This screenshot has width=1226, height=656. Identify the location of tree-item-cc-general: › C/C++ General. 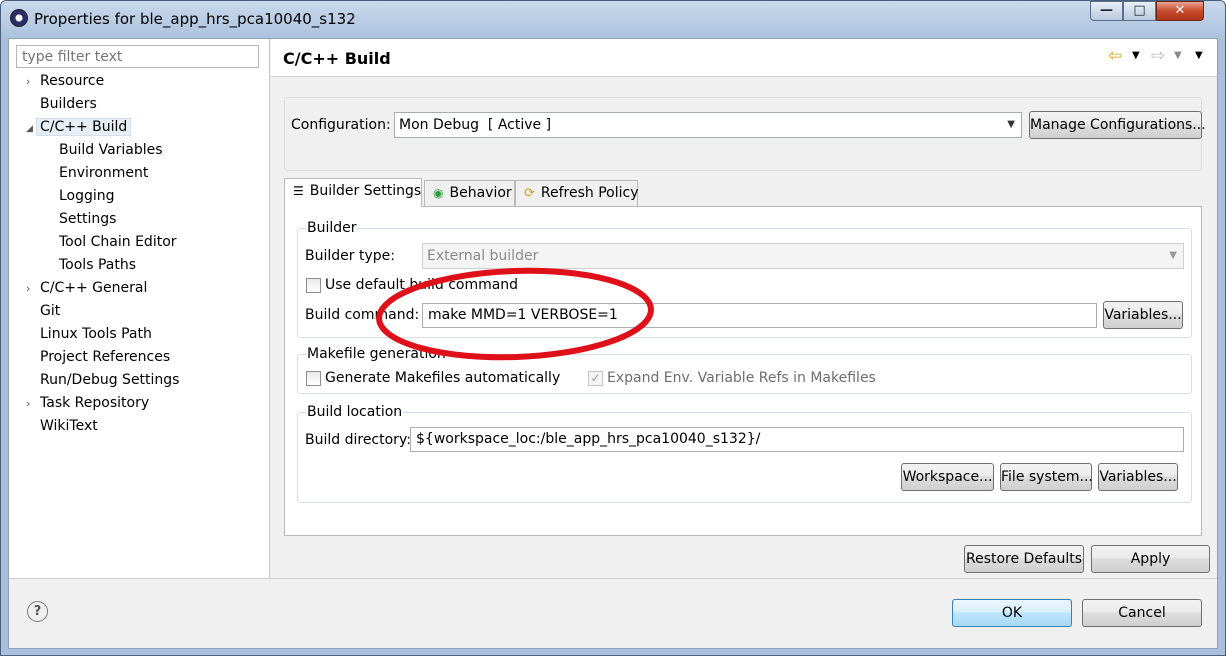
(86, 288).